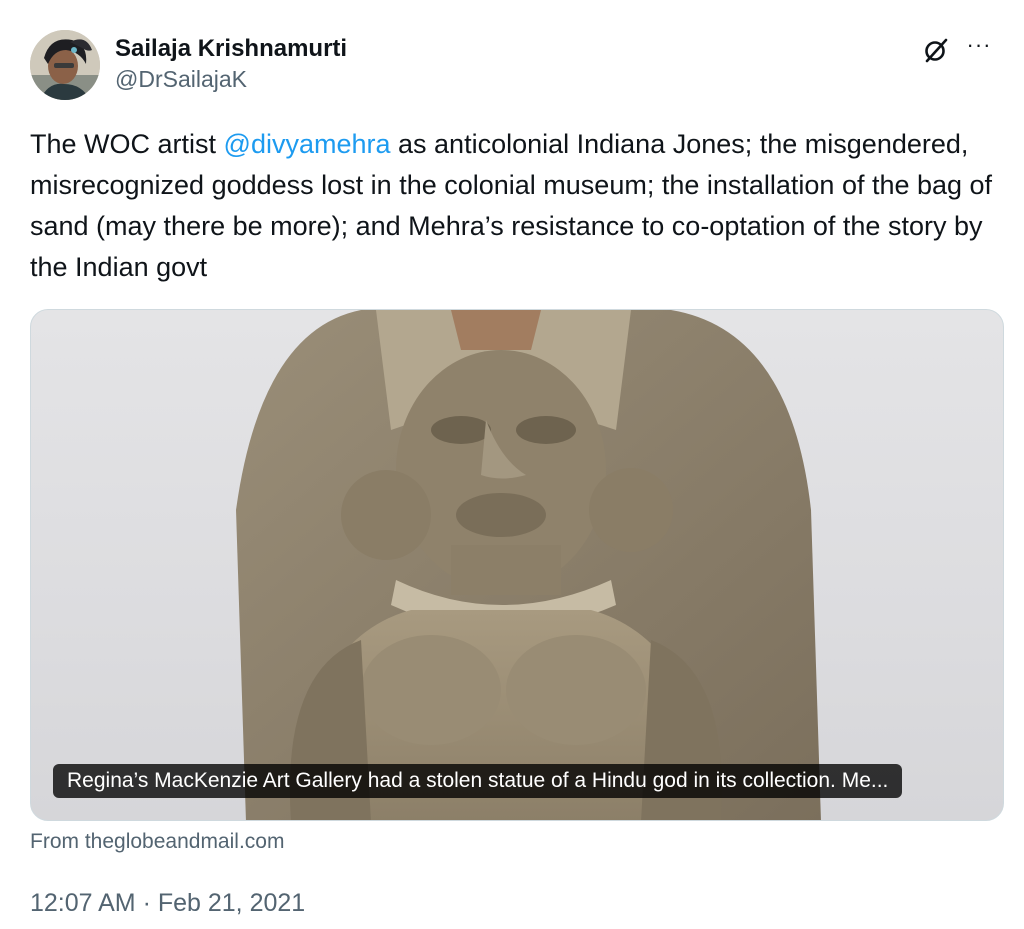 The width and height of the screenshot is (1024, 929). I want to click on author-display-name: Sailaja Krishnamurti, so click(231, 49).